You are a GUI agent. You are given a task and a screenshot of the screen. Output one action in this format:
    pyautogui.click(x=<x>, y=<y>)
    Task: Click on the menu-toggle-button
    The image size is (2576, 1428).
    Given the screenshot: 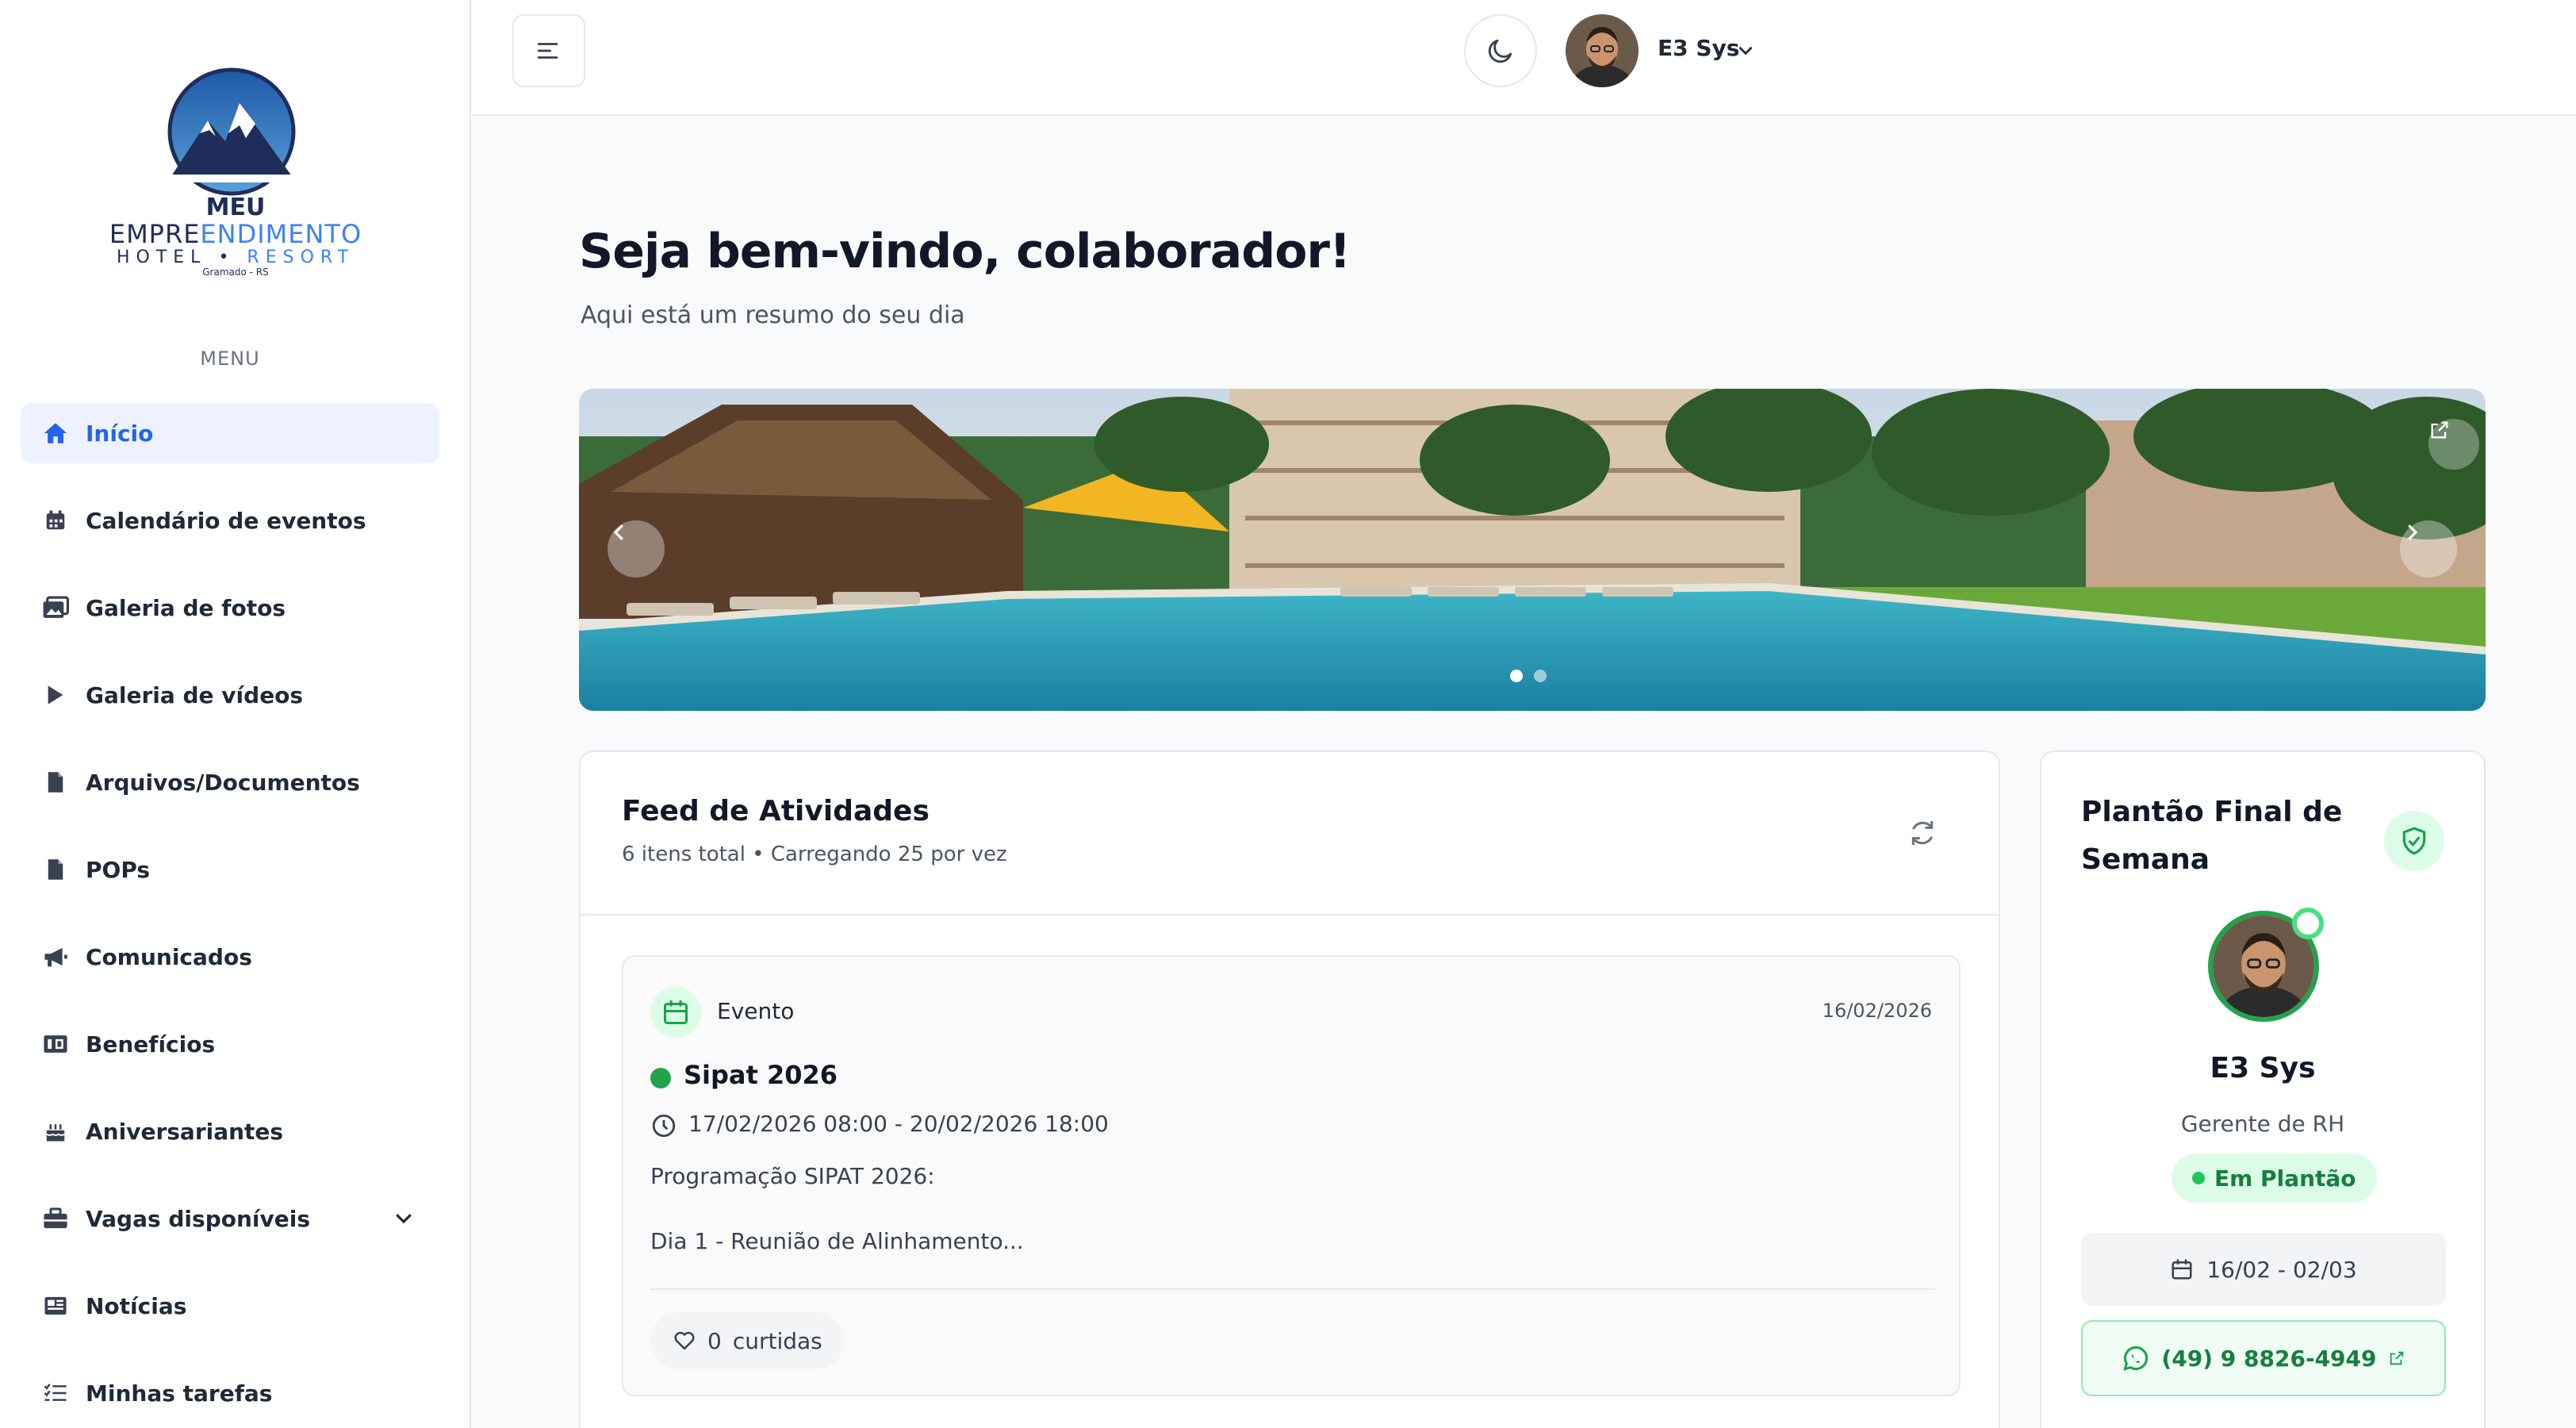 What is the action you would take?
    pyautogui.click(x=548, y=50)
    